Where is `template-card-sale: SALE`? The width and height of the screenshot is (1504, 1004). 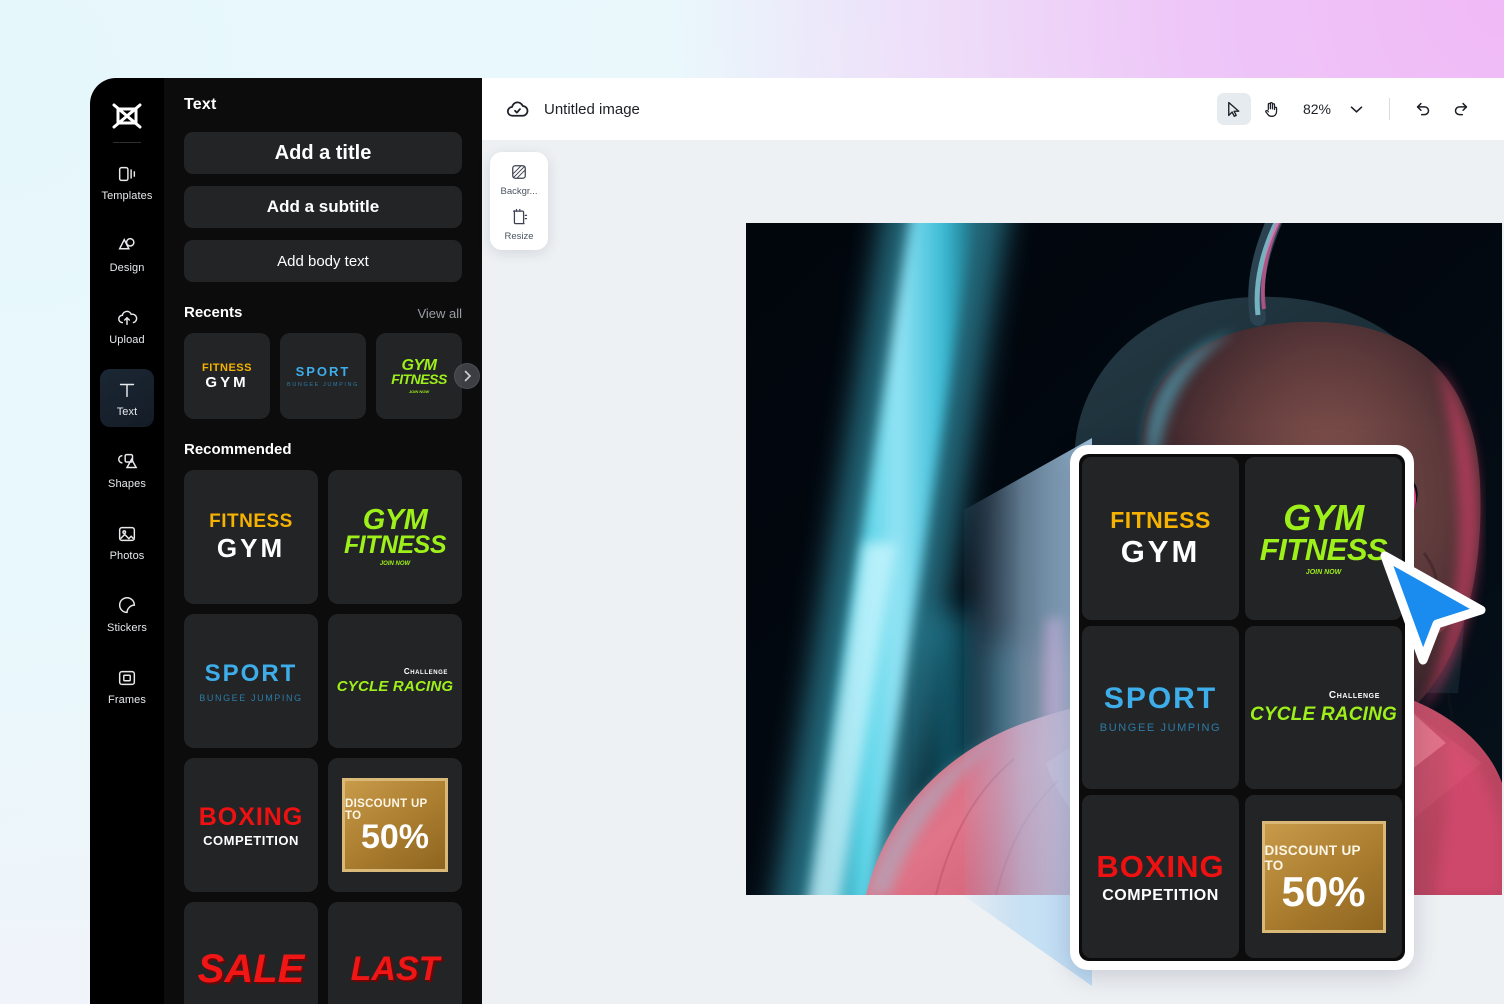 template-card-sale: SALE is located at coordinates (251, 953).